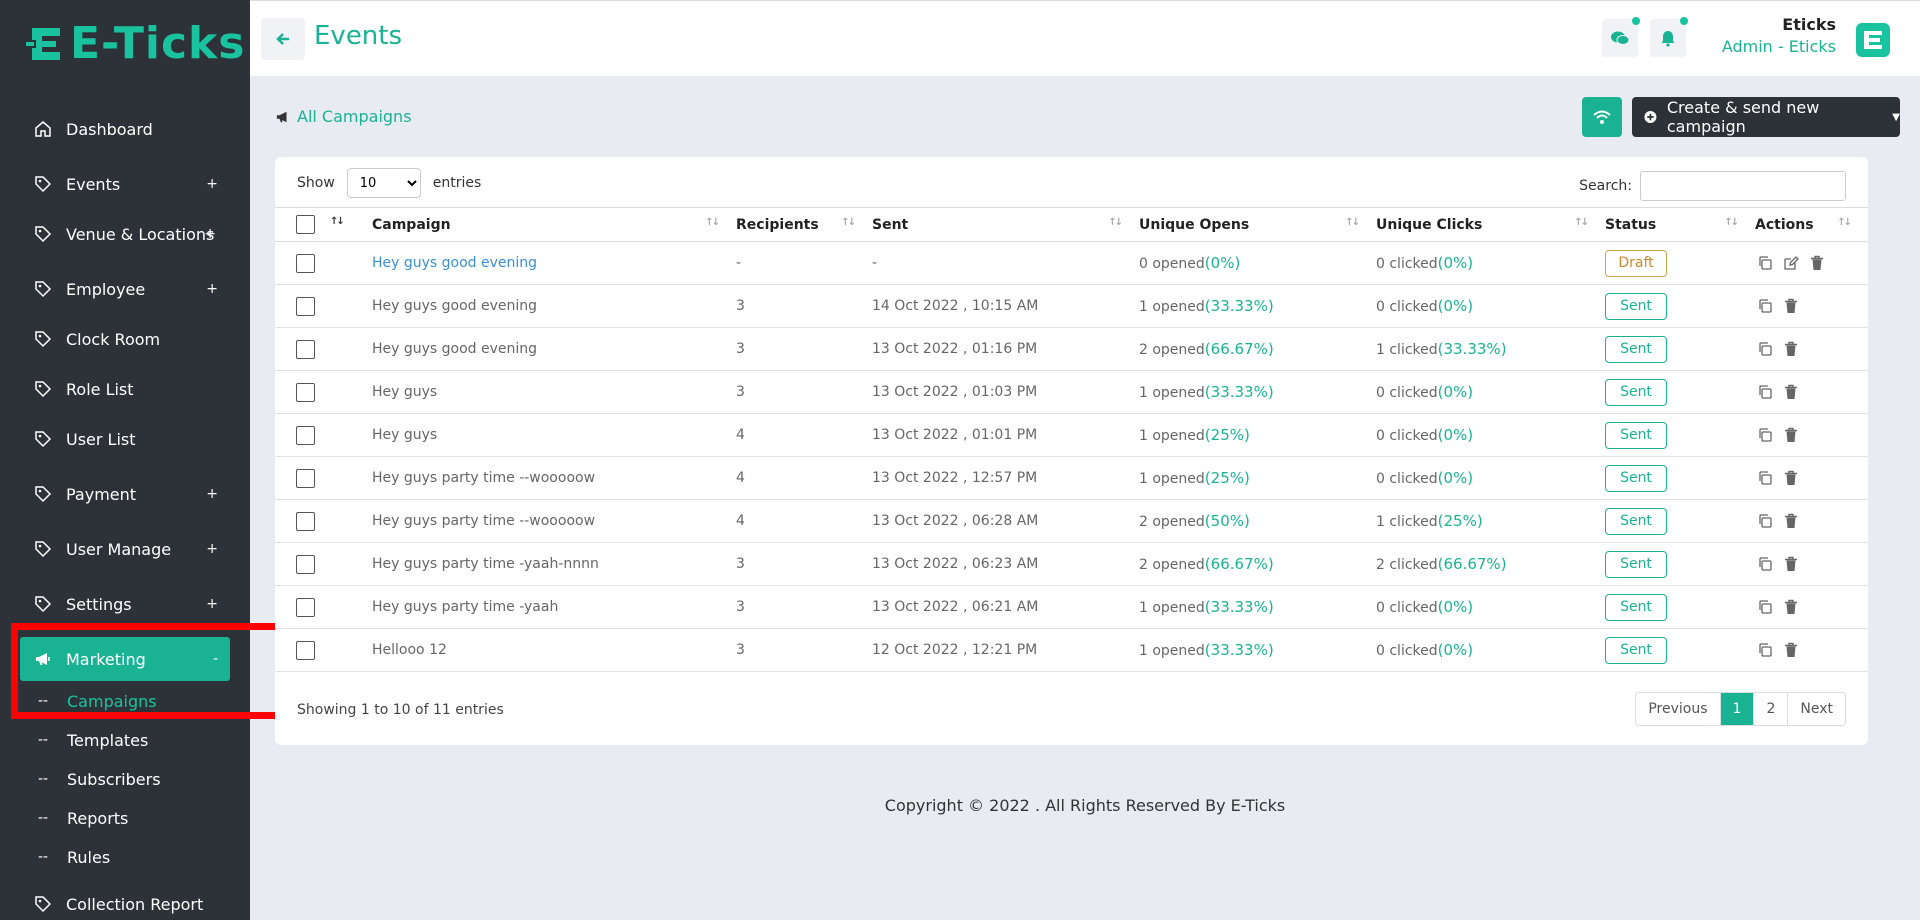 Image resolution: width=1920 pixels, height=920 pixels. What do you see at coordinates (125, 494) in the screenshot?
I see `sidebar-item-payment: Payment +` at bounding box center [125, 494].